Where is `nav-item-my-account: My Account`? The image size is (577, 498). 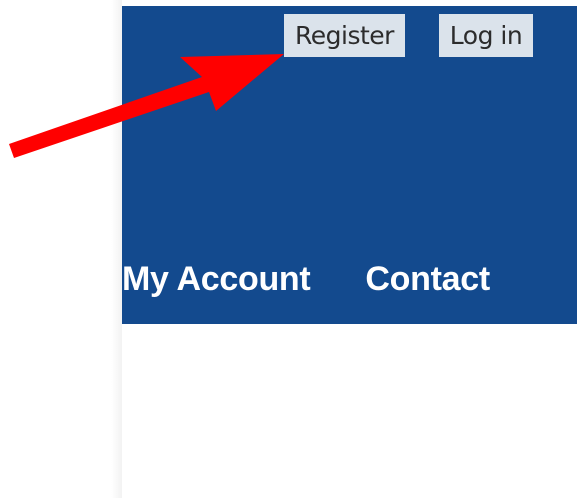
nav-item-my-account: My Account is located at coordinates (216, 279).